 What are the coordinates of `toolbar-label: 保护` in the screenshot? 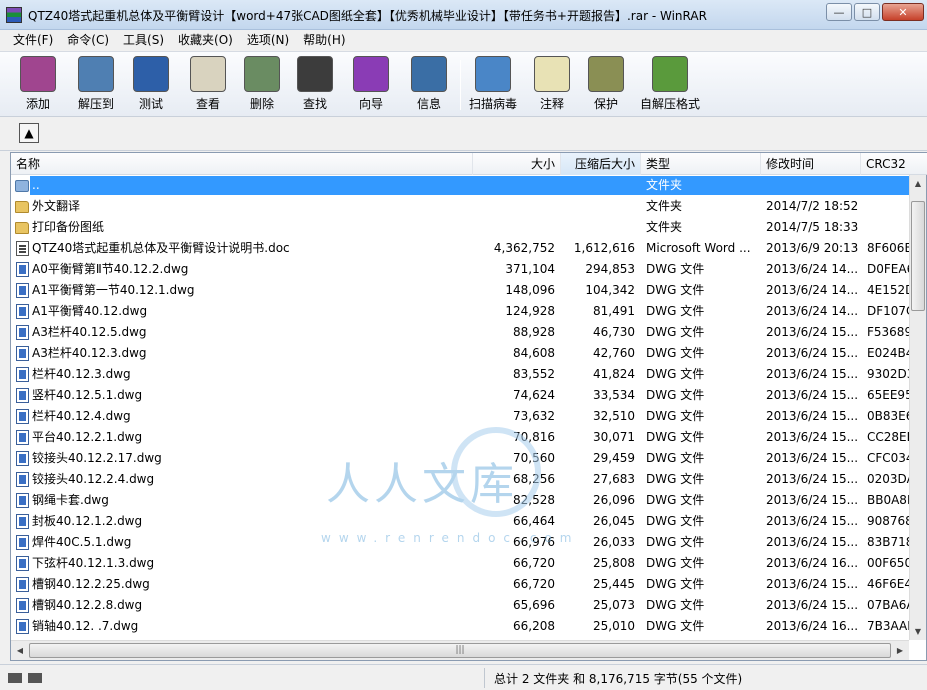 It's located at (605, 104).